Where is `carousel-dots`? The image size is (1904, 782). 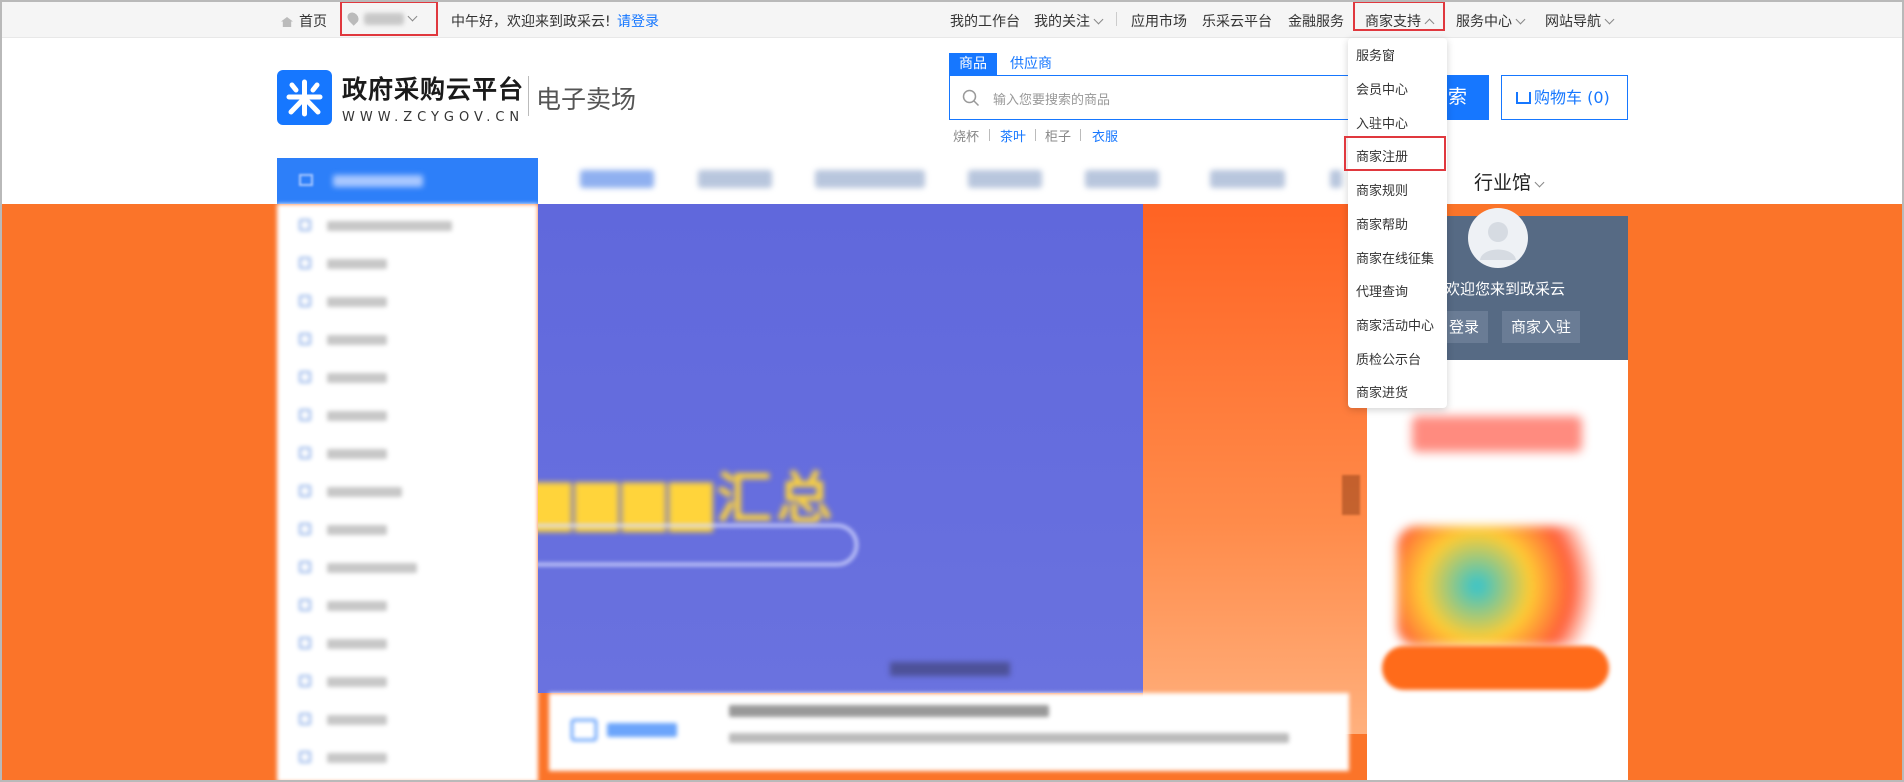
carousel-dots is located at coordinates (950, 669).